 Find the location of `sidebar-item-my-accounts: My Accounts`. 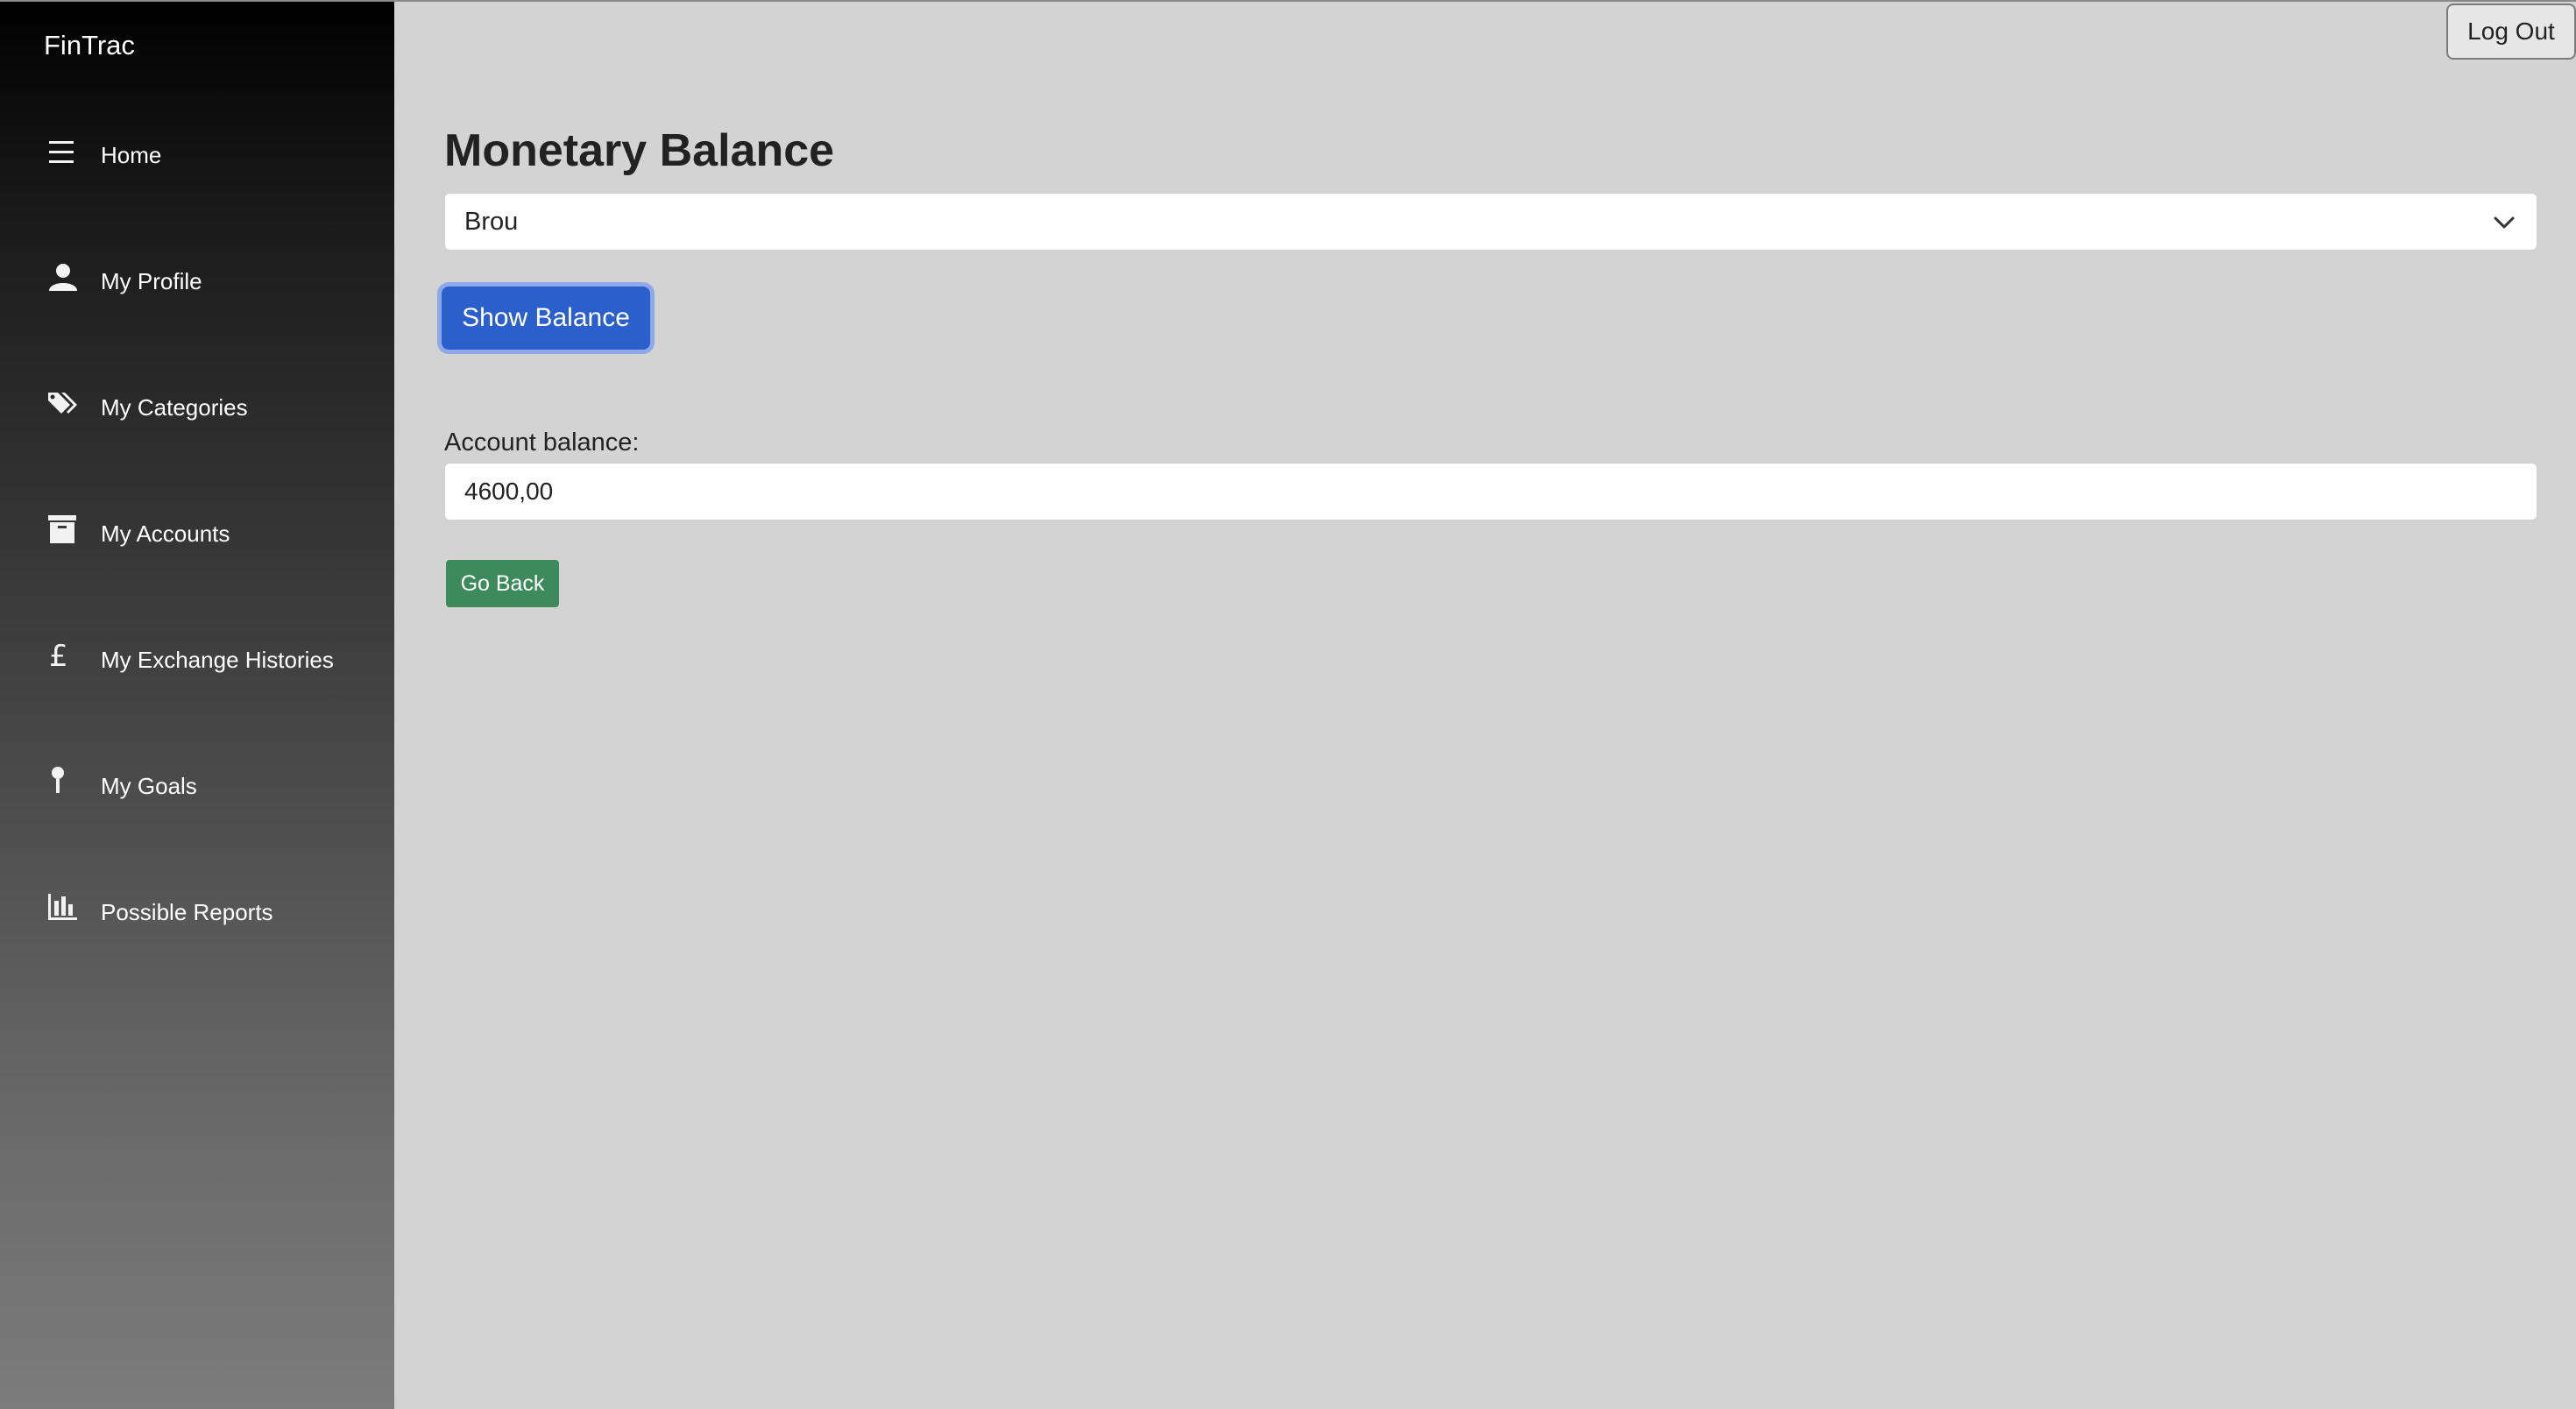

sidebar-item-my-accounts: My Accounts is located at coordinates (197, 552).